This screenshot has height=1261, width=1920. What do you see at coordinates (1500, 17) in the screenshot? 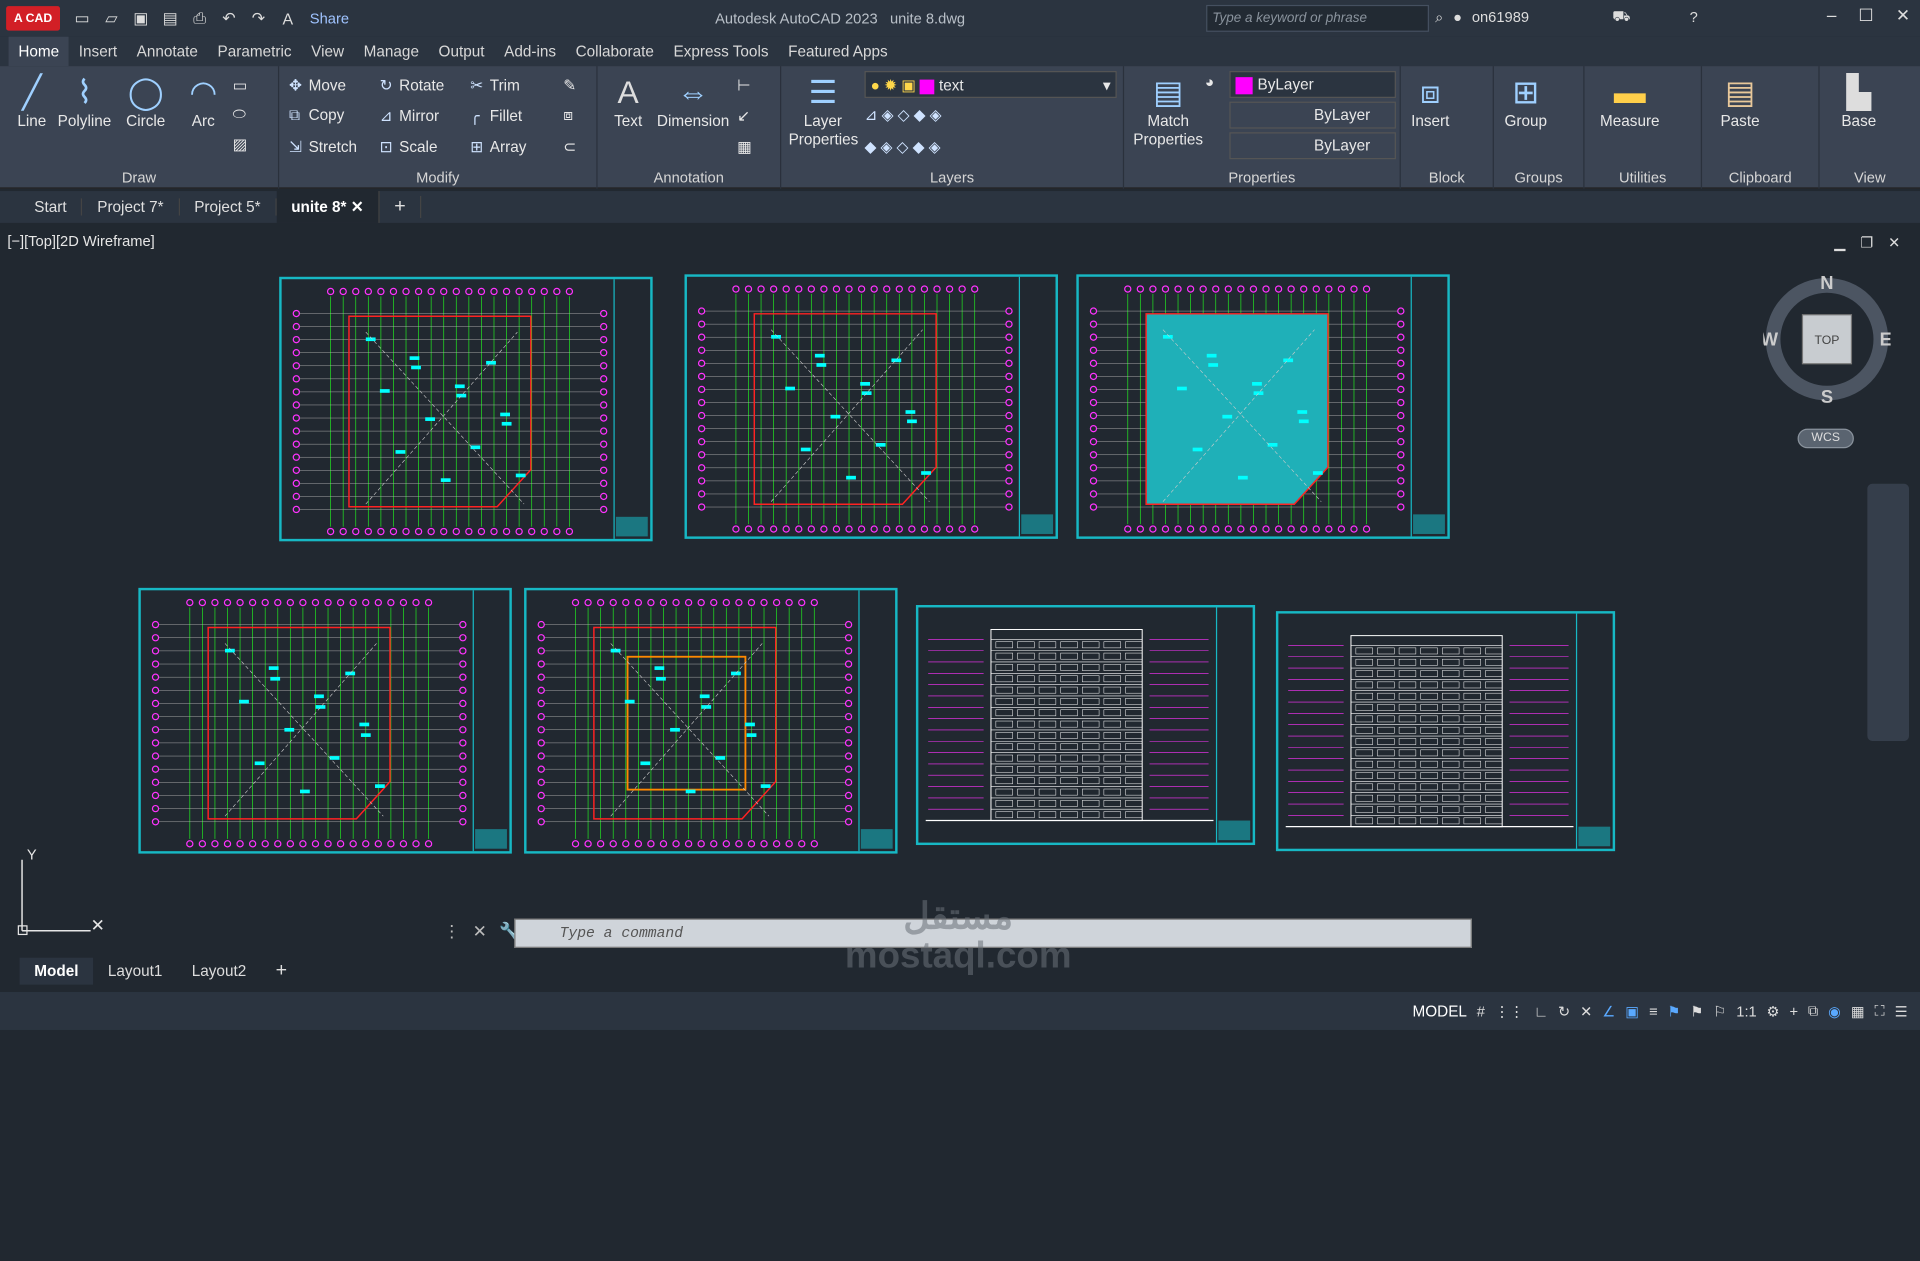
I see `user-name: on61989` at bounding box center [1500, 17].